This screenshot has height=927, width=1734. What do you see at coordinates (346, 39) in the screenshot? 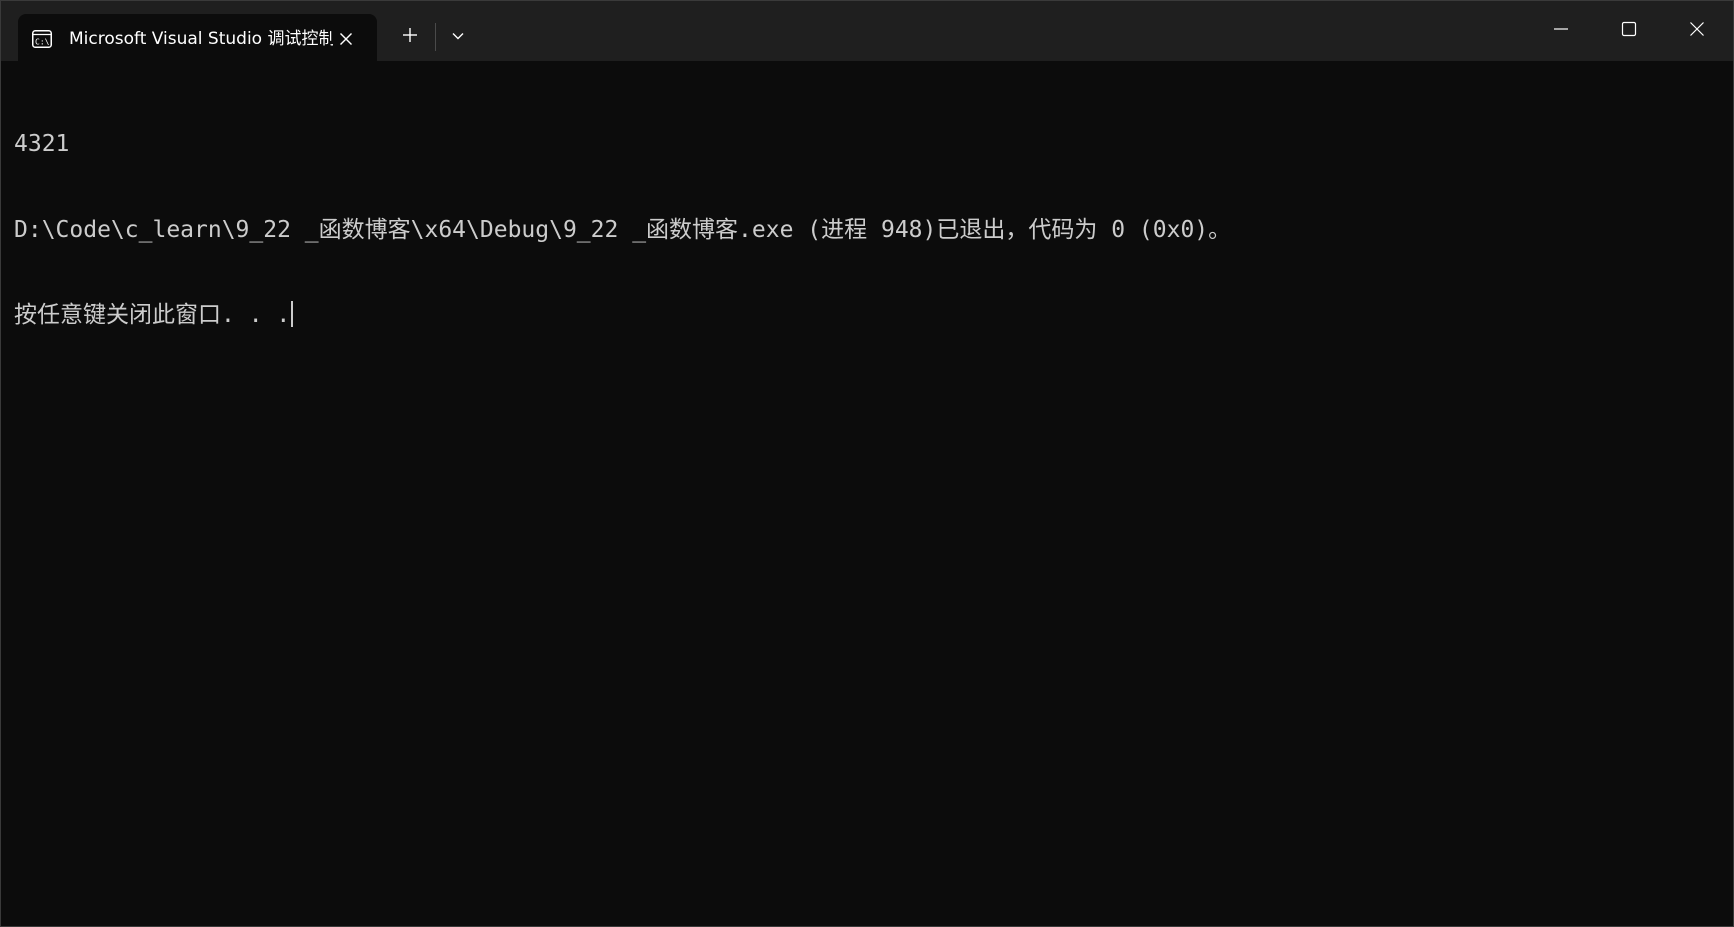
I see `tab-close-icon` at bounding box center [346, 39].